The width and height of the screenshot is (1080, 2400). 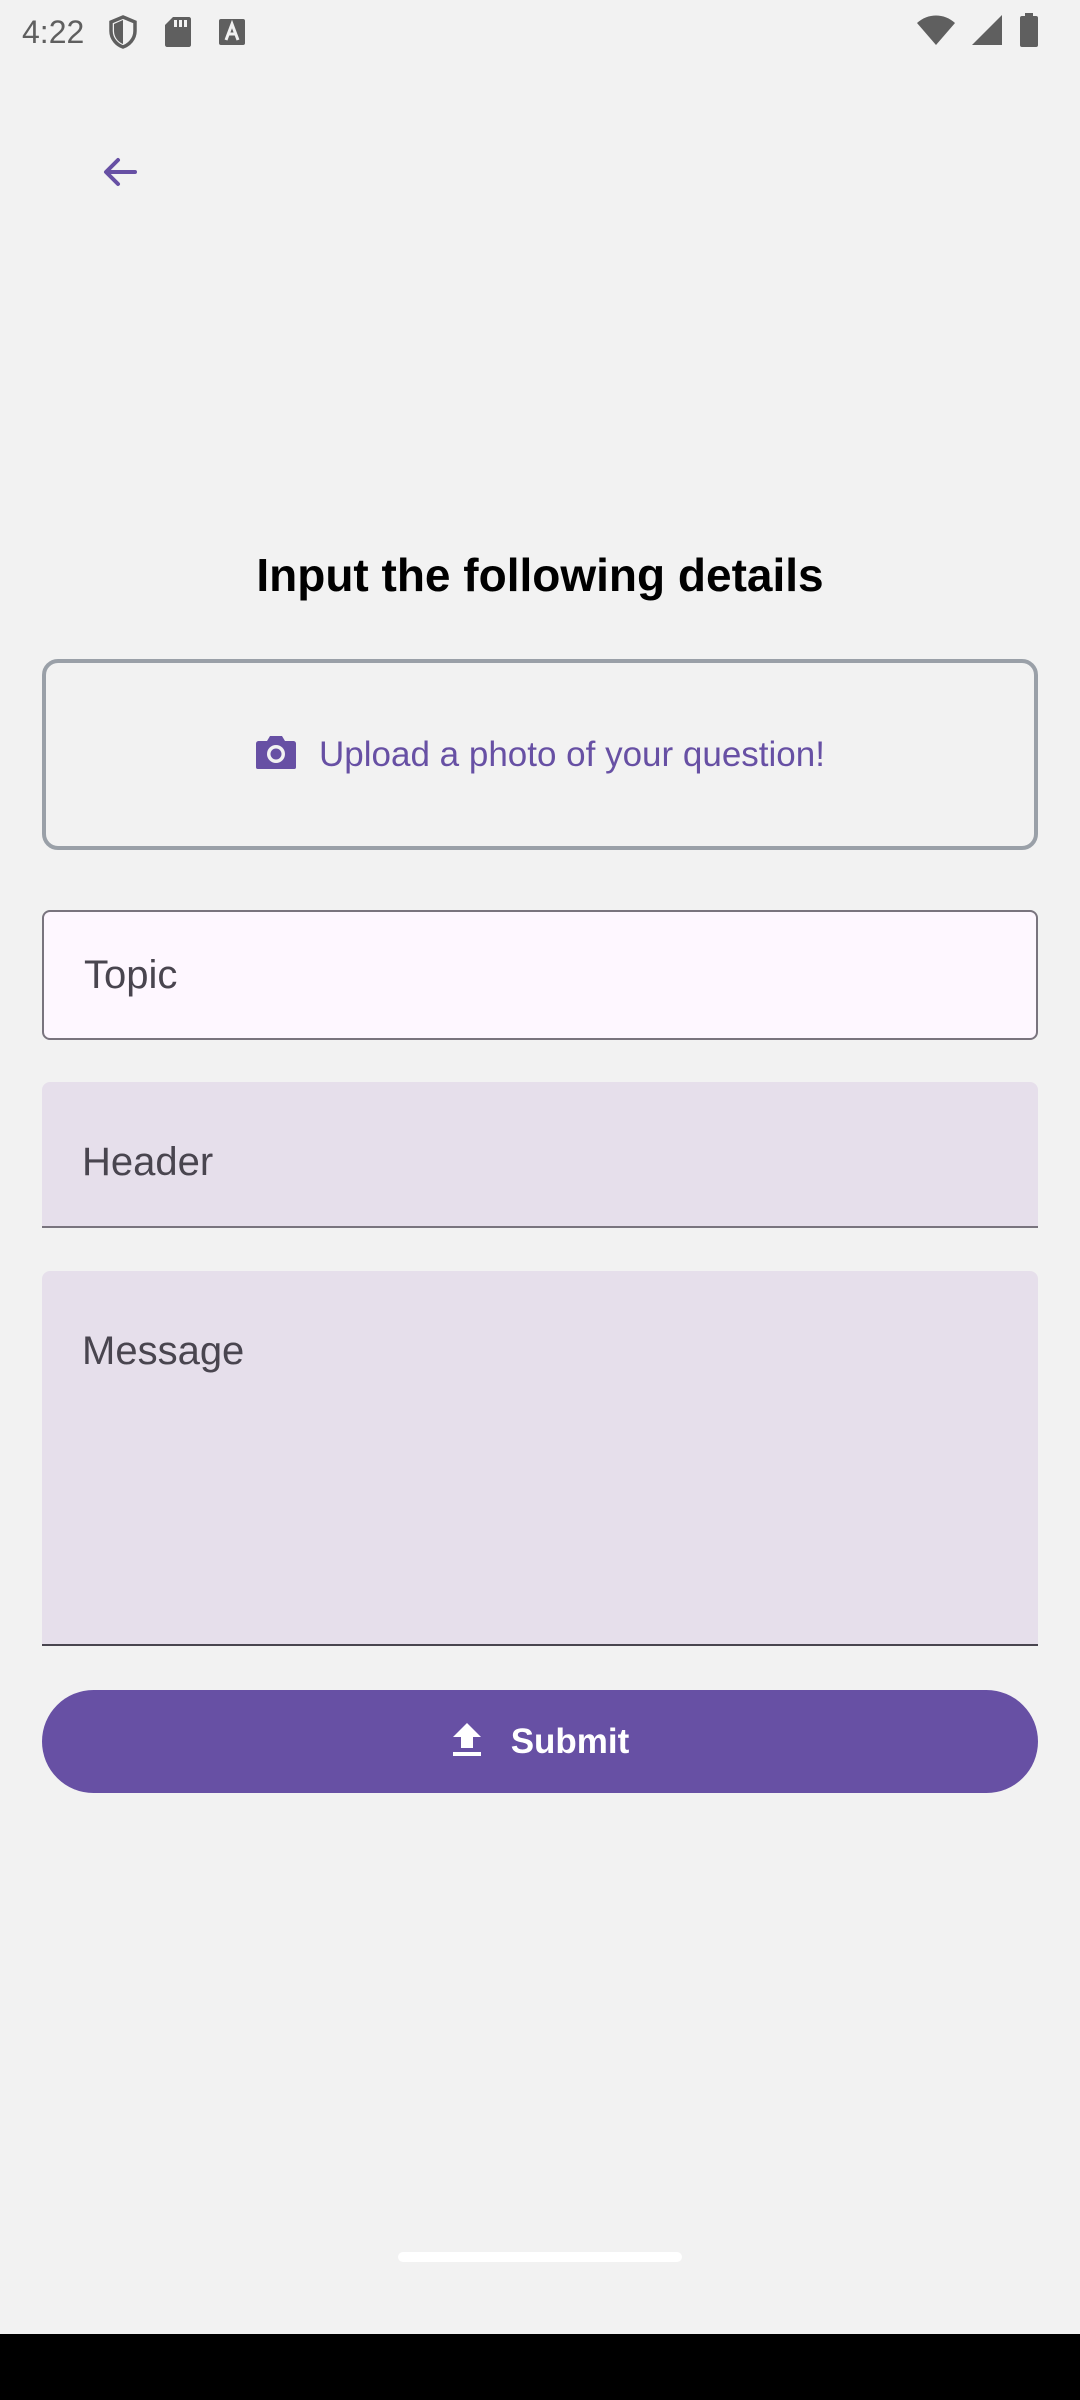 What do you see at coordinates (148, 1162) in the screenshot?
I see `header-placeholder: Header` at bounding box center [148, 1162].